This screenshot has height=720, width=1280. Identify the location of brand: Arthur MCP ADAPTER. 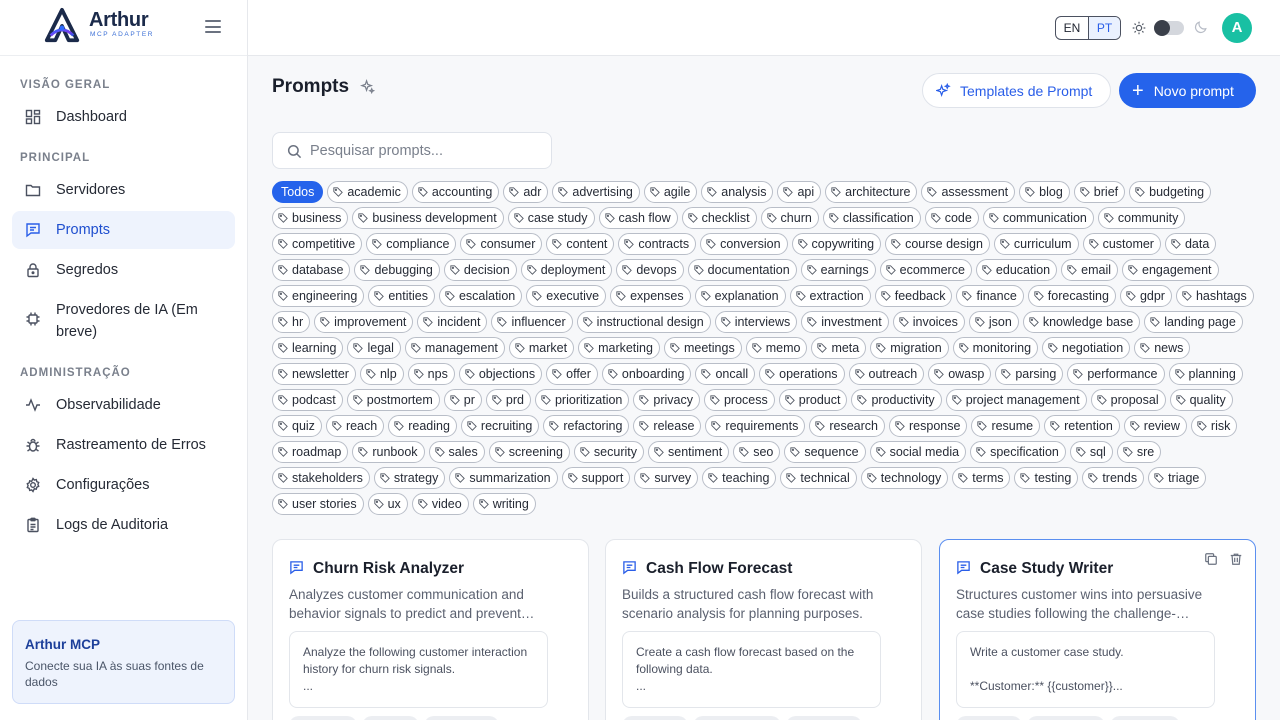
(123, 28).